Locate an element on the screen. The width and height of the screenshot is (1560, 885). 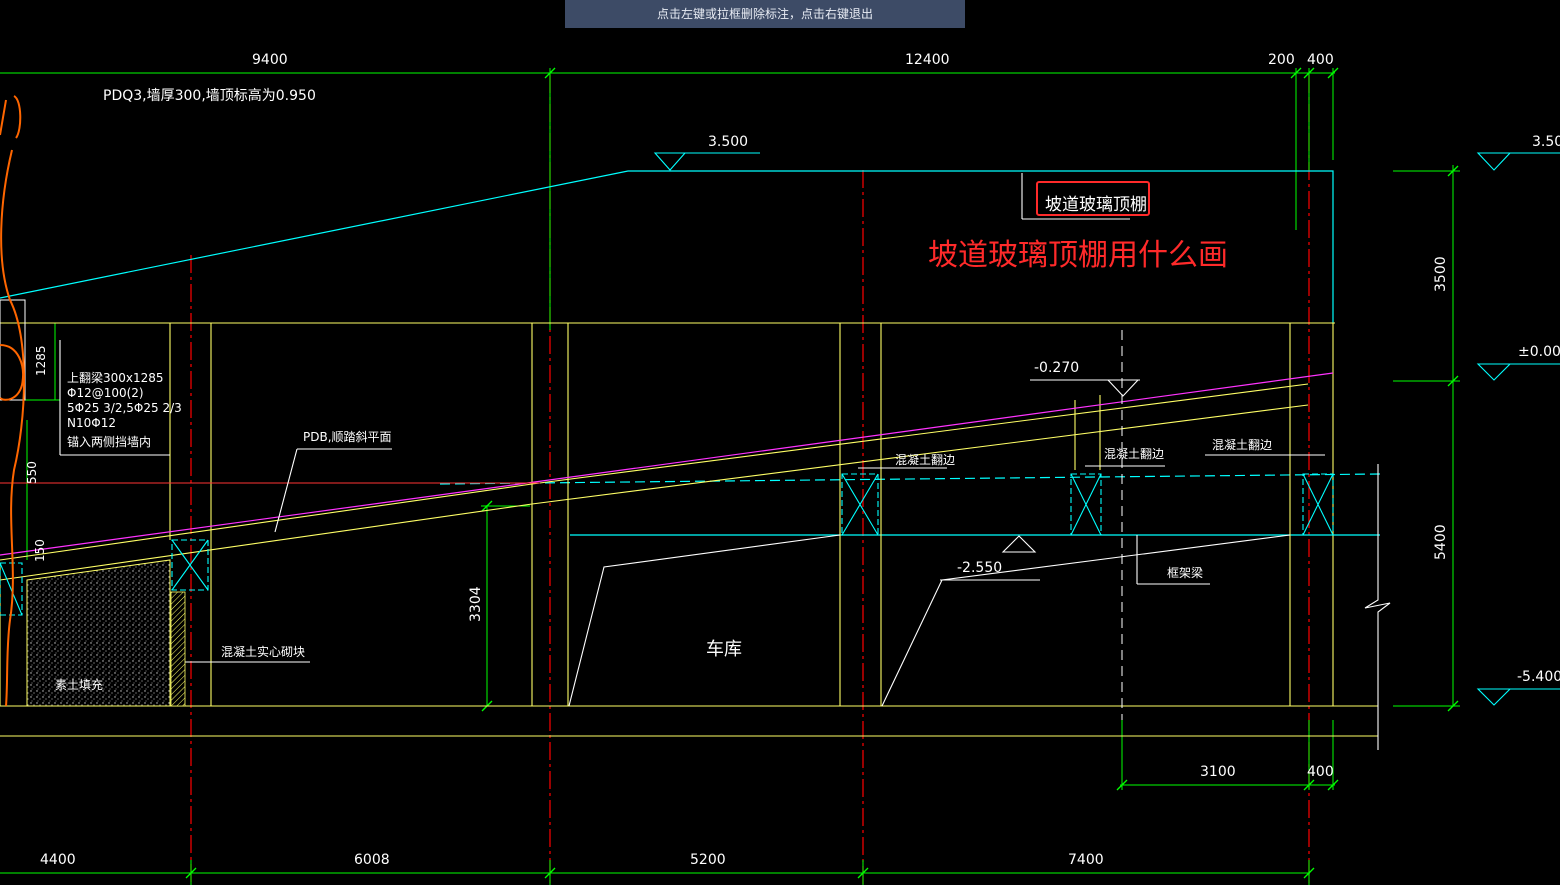
beam-note-4: N10Φ12 is located at coordinates (91, 423).